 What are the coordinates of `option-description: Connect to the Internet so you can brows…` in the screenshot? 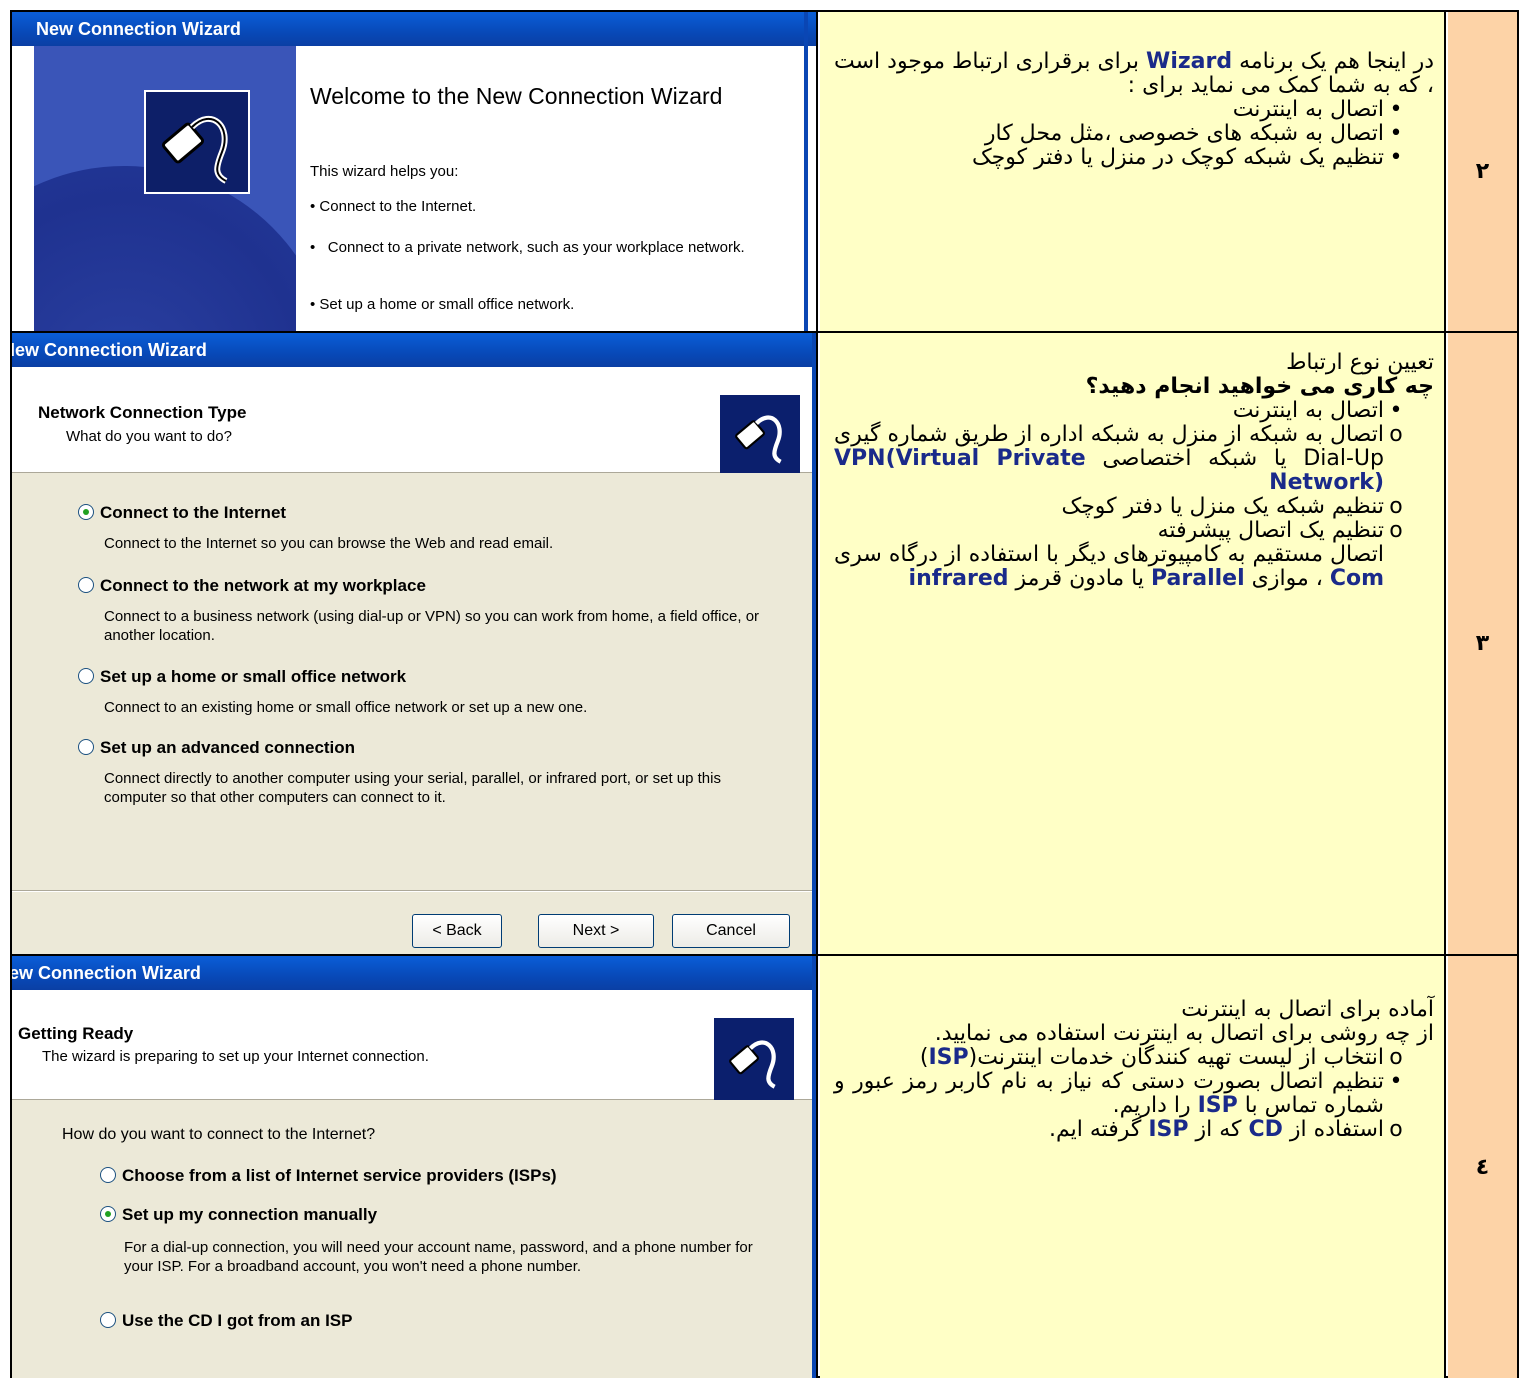 It's located at (329, 543).